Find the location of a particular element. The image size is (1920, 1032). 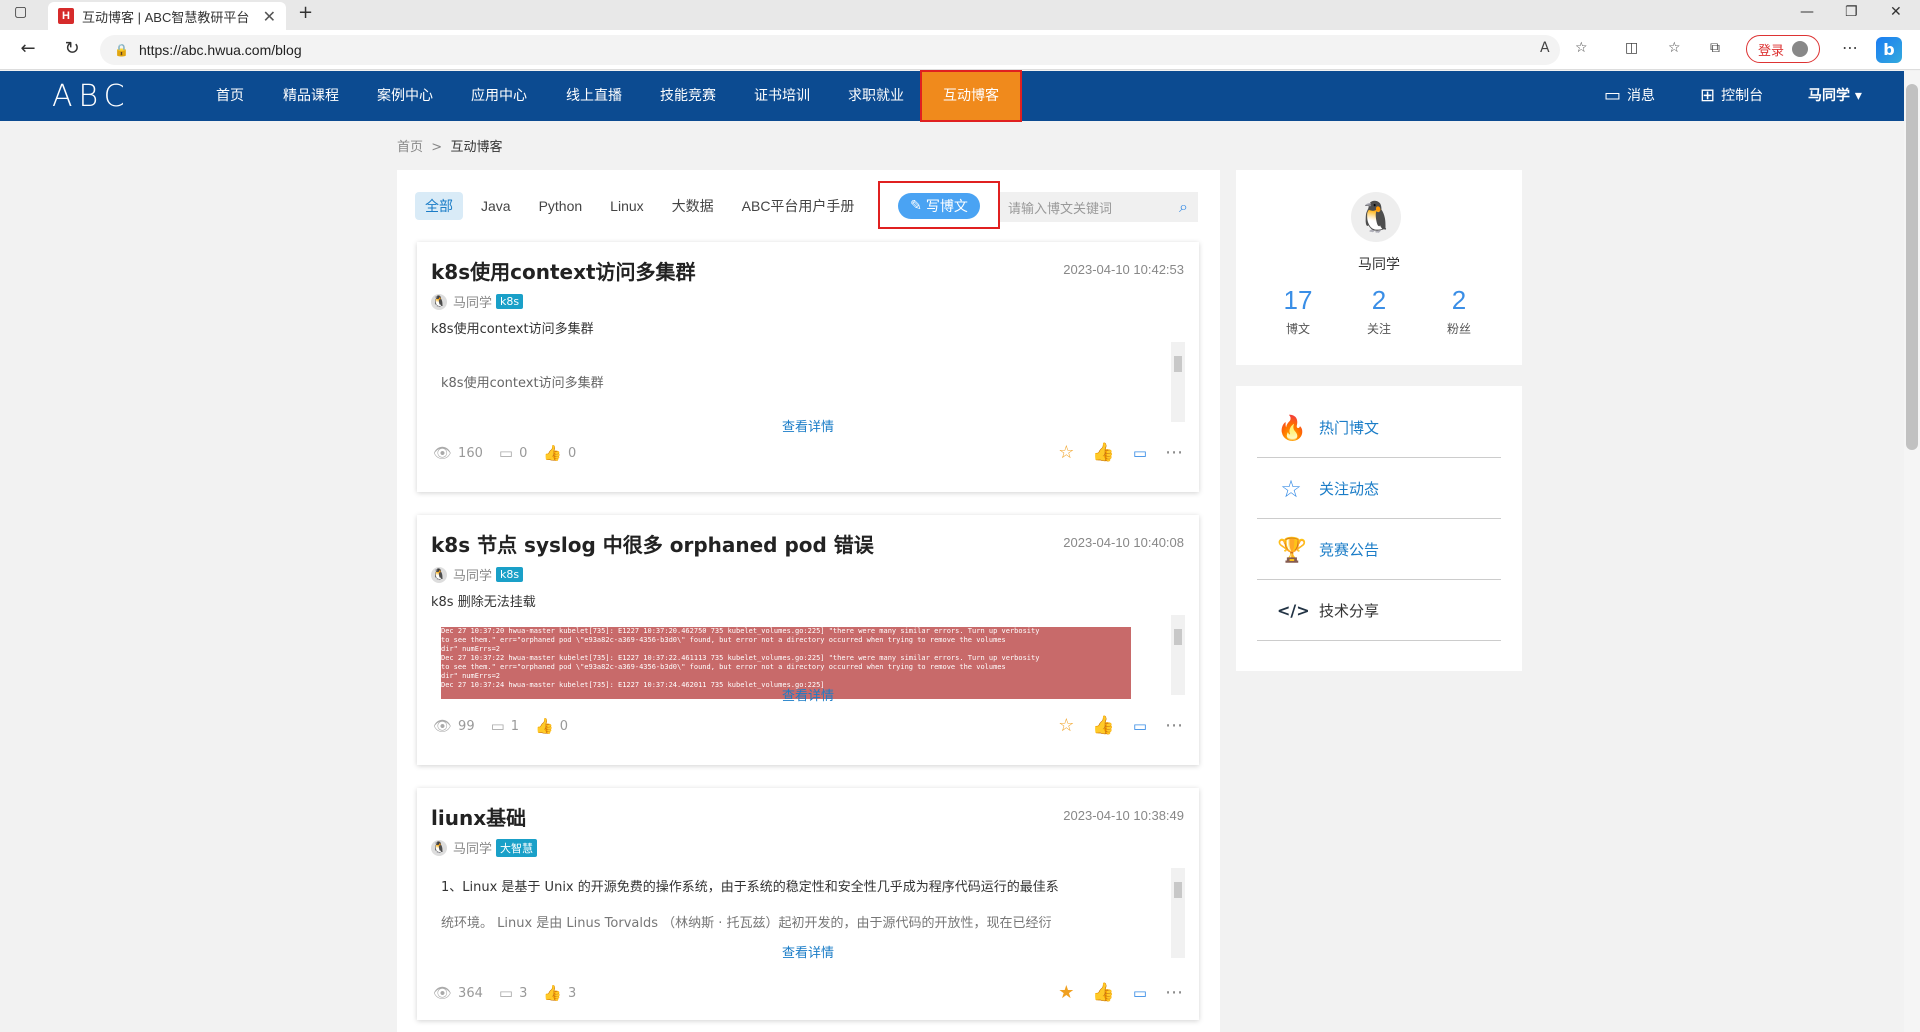

post-date: 2023-04-10 10:40:08 is located at coordinates (1123, 542).